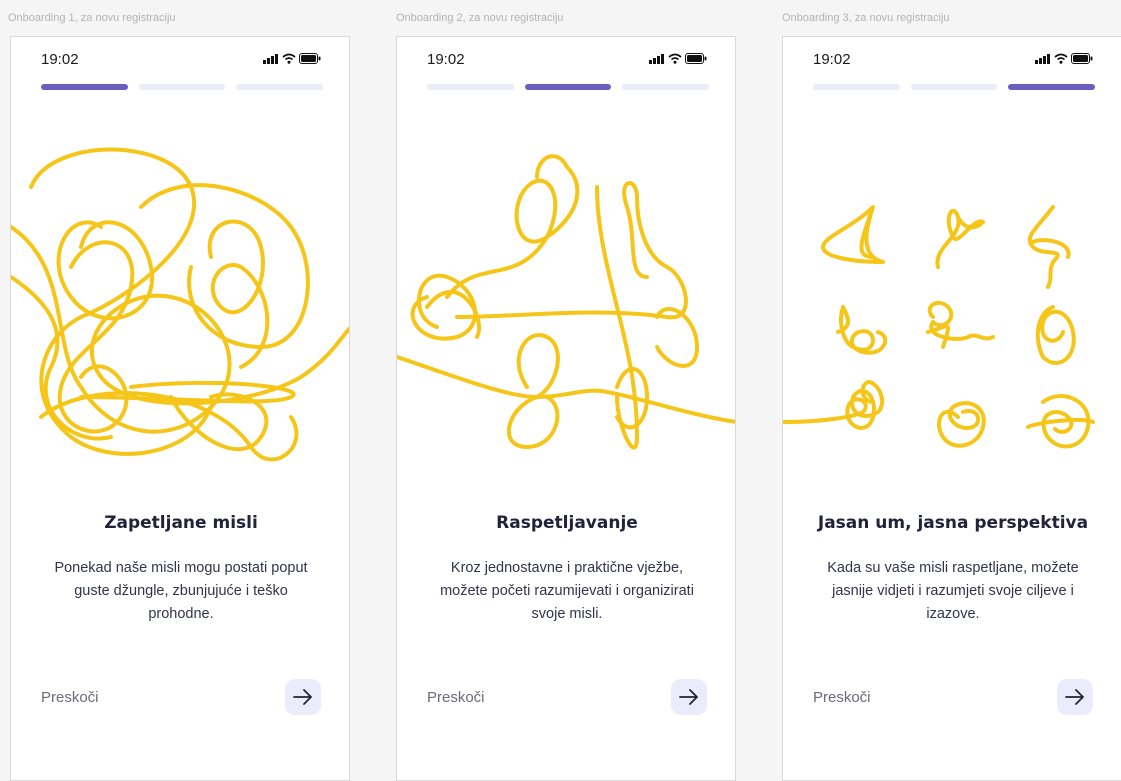 The image size is (1121, 781). What do you see at coordinates (480, 18) in the screenshot?
I see `frame-label-2: Onboarding 2, za novu registraciju` at bounding box center [480, 18].